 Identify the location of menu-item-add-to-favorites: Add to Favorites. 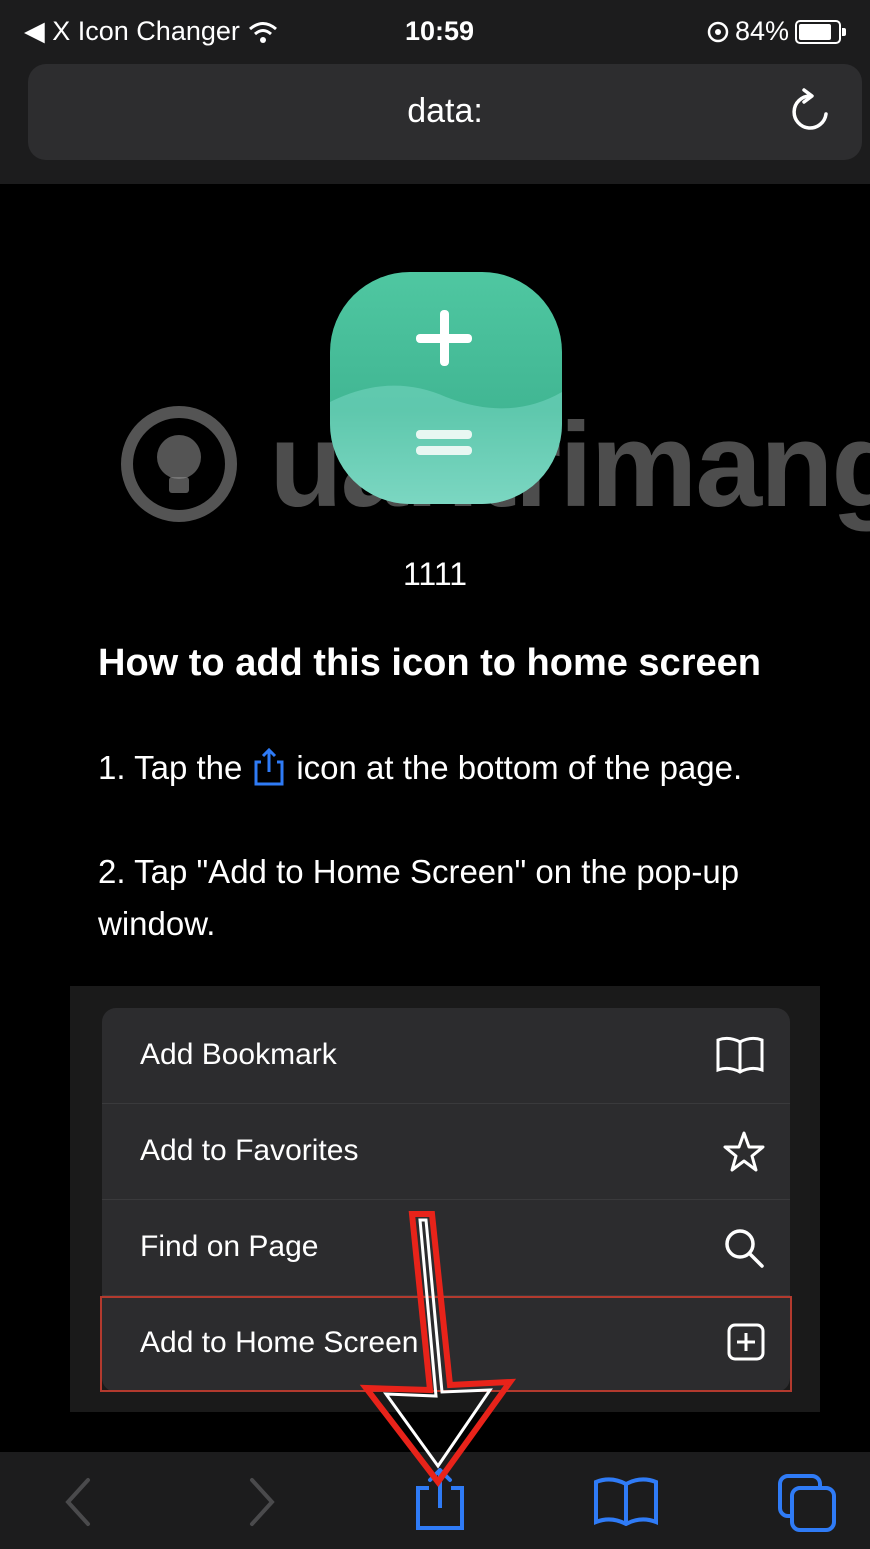
(446, 1152).